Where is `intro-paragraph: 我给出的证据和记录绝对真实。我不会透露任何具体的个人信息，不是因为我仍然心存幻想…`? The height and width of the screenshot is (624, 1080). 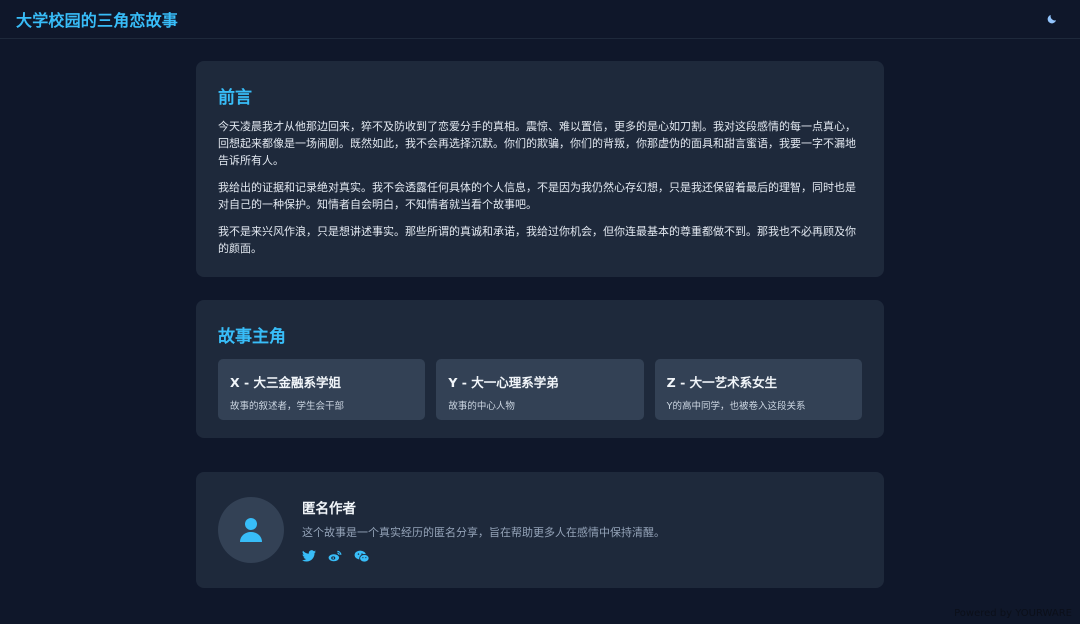
intro-paragraph: 我给出的证据和记录绝对真实。我不会透露任何具体的个人信息，不是因为我仍然心存幻想… is located at coordinates (537, 196).